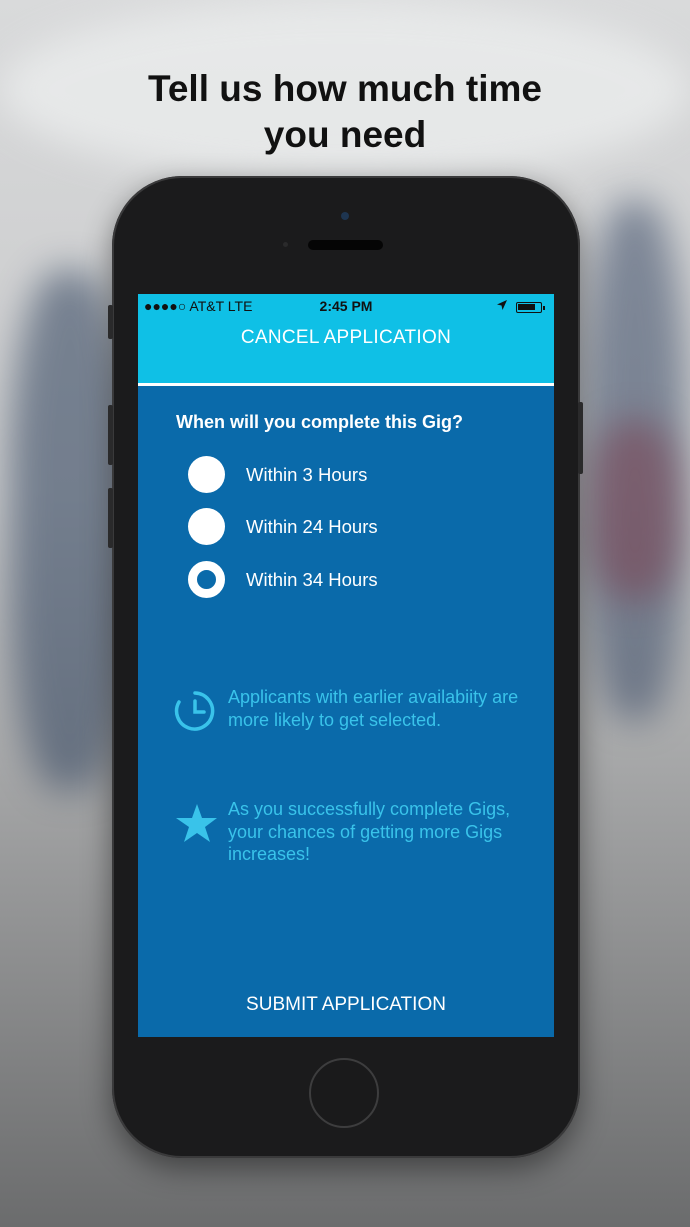 The width and height of the screenshot is (690, 1227). Describe the element at coordinates (195, 823) in the screenshot. I see `star-icon` at that location.